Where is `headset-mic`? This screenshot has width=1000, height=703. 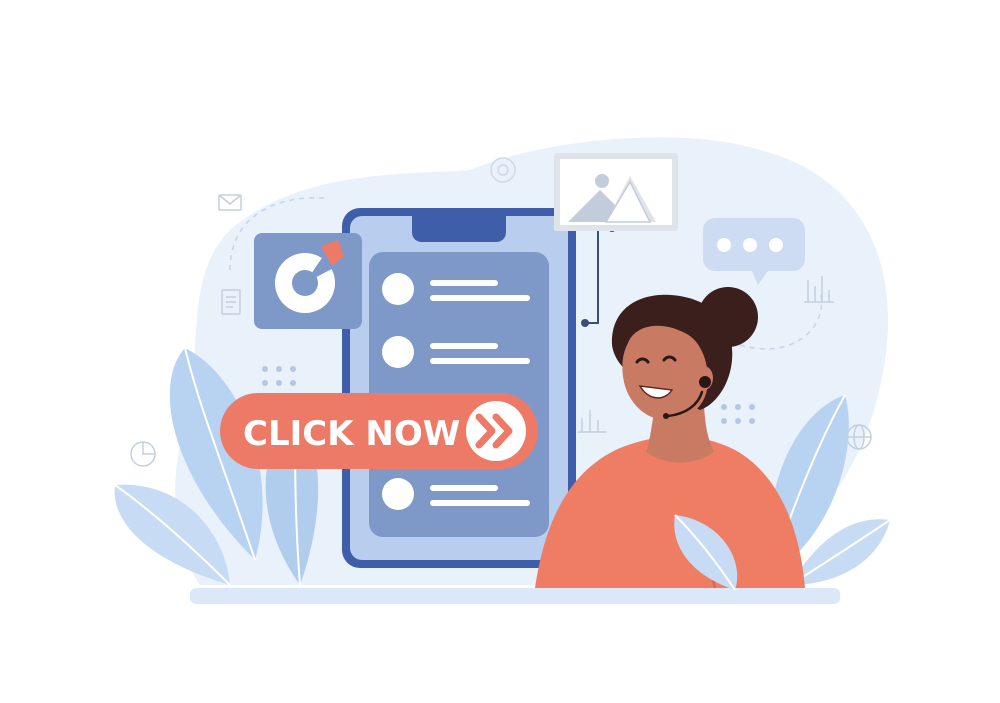 headset-mic is located at coordinates (666, 416).